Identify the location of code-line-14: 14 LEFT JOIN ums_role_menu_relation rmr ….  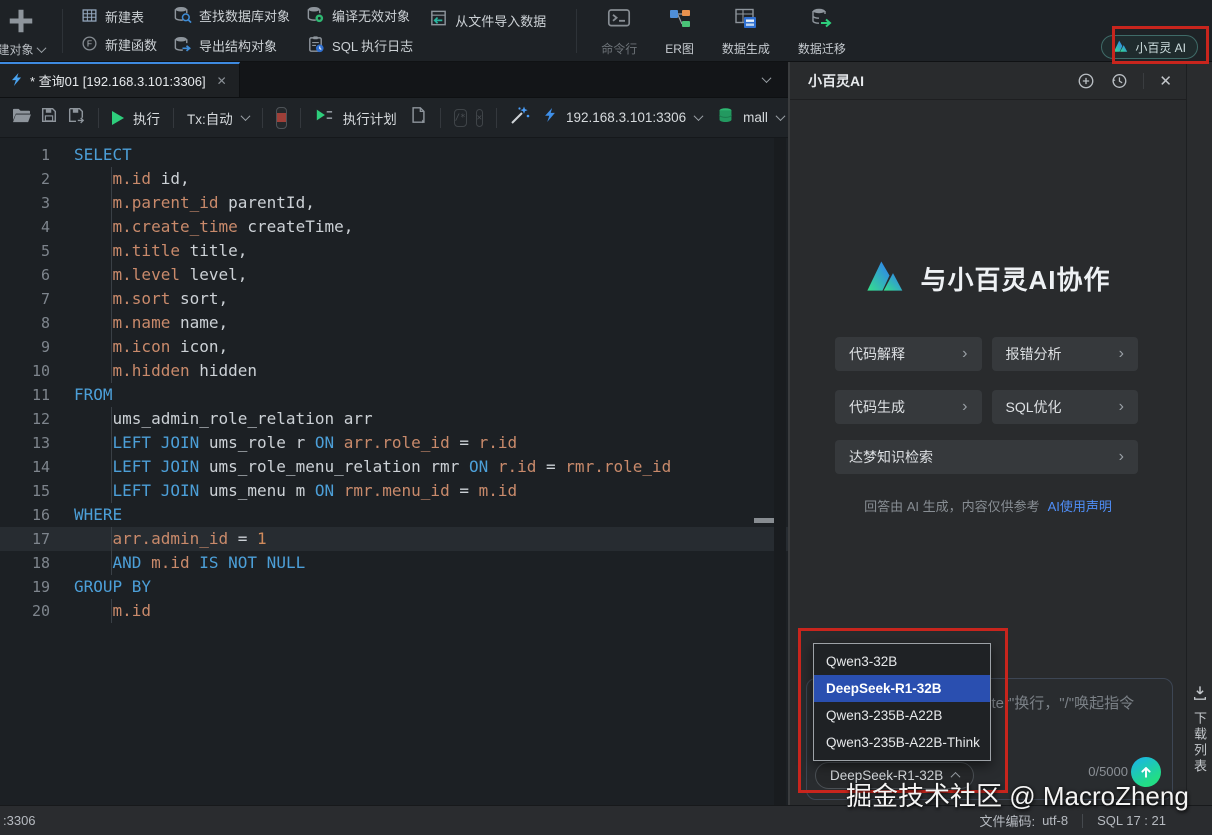
(394, 467).